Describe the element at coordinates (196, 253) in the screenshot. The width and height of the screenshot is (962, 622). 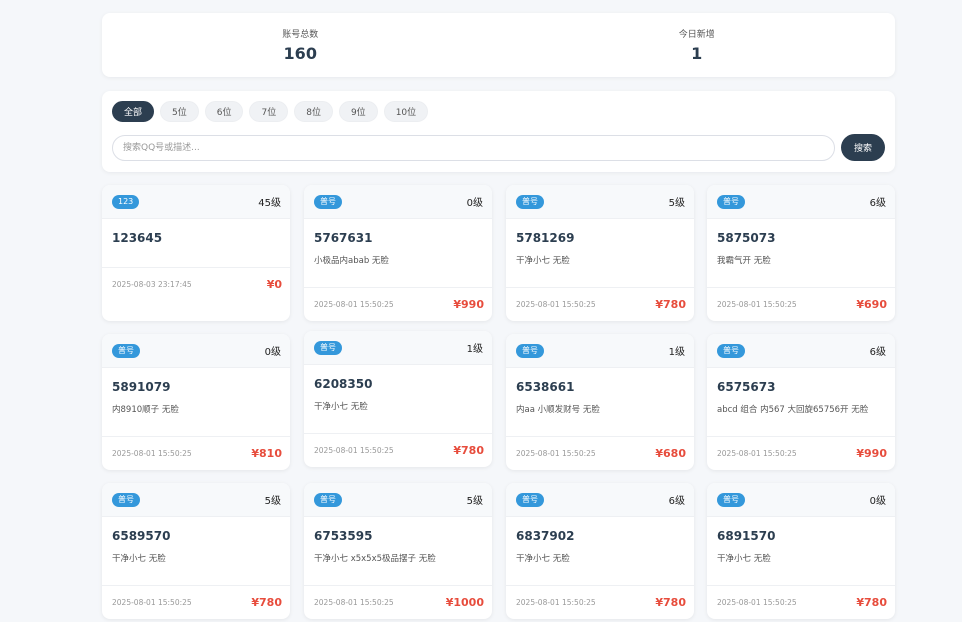
I see `account-card: 123 45级 123645 2025-08-03 23:17:45 ¥0` at that location.